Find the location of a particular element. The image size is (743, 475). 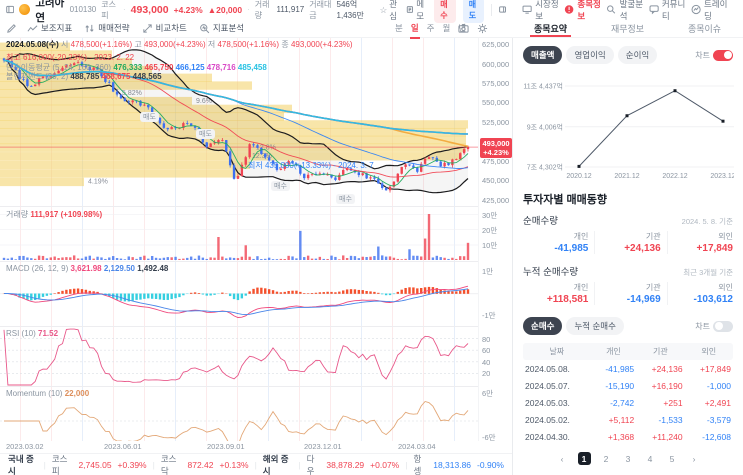

chip-순매수: 순매수 is located at coordinates (543, 326).